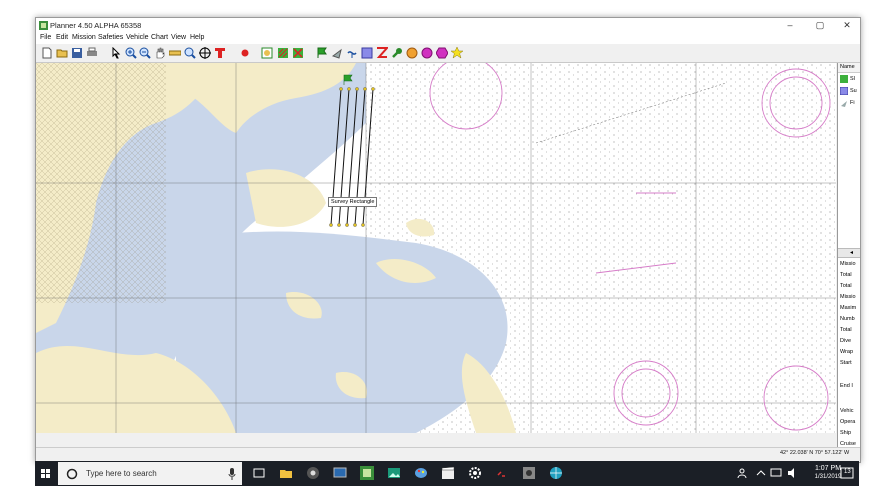 The width and height of the screenshot is (894, 503). I want to click on property-label: Numb, so click(847, 319).